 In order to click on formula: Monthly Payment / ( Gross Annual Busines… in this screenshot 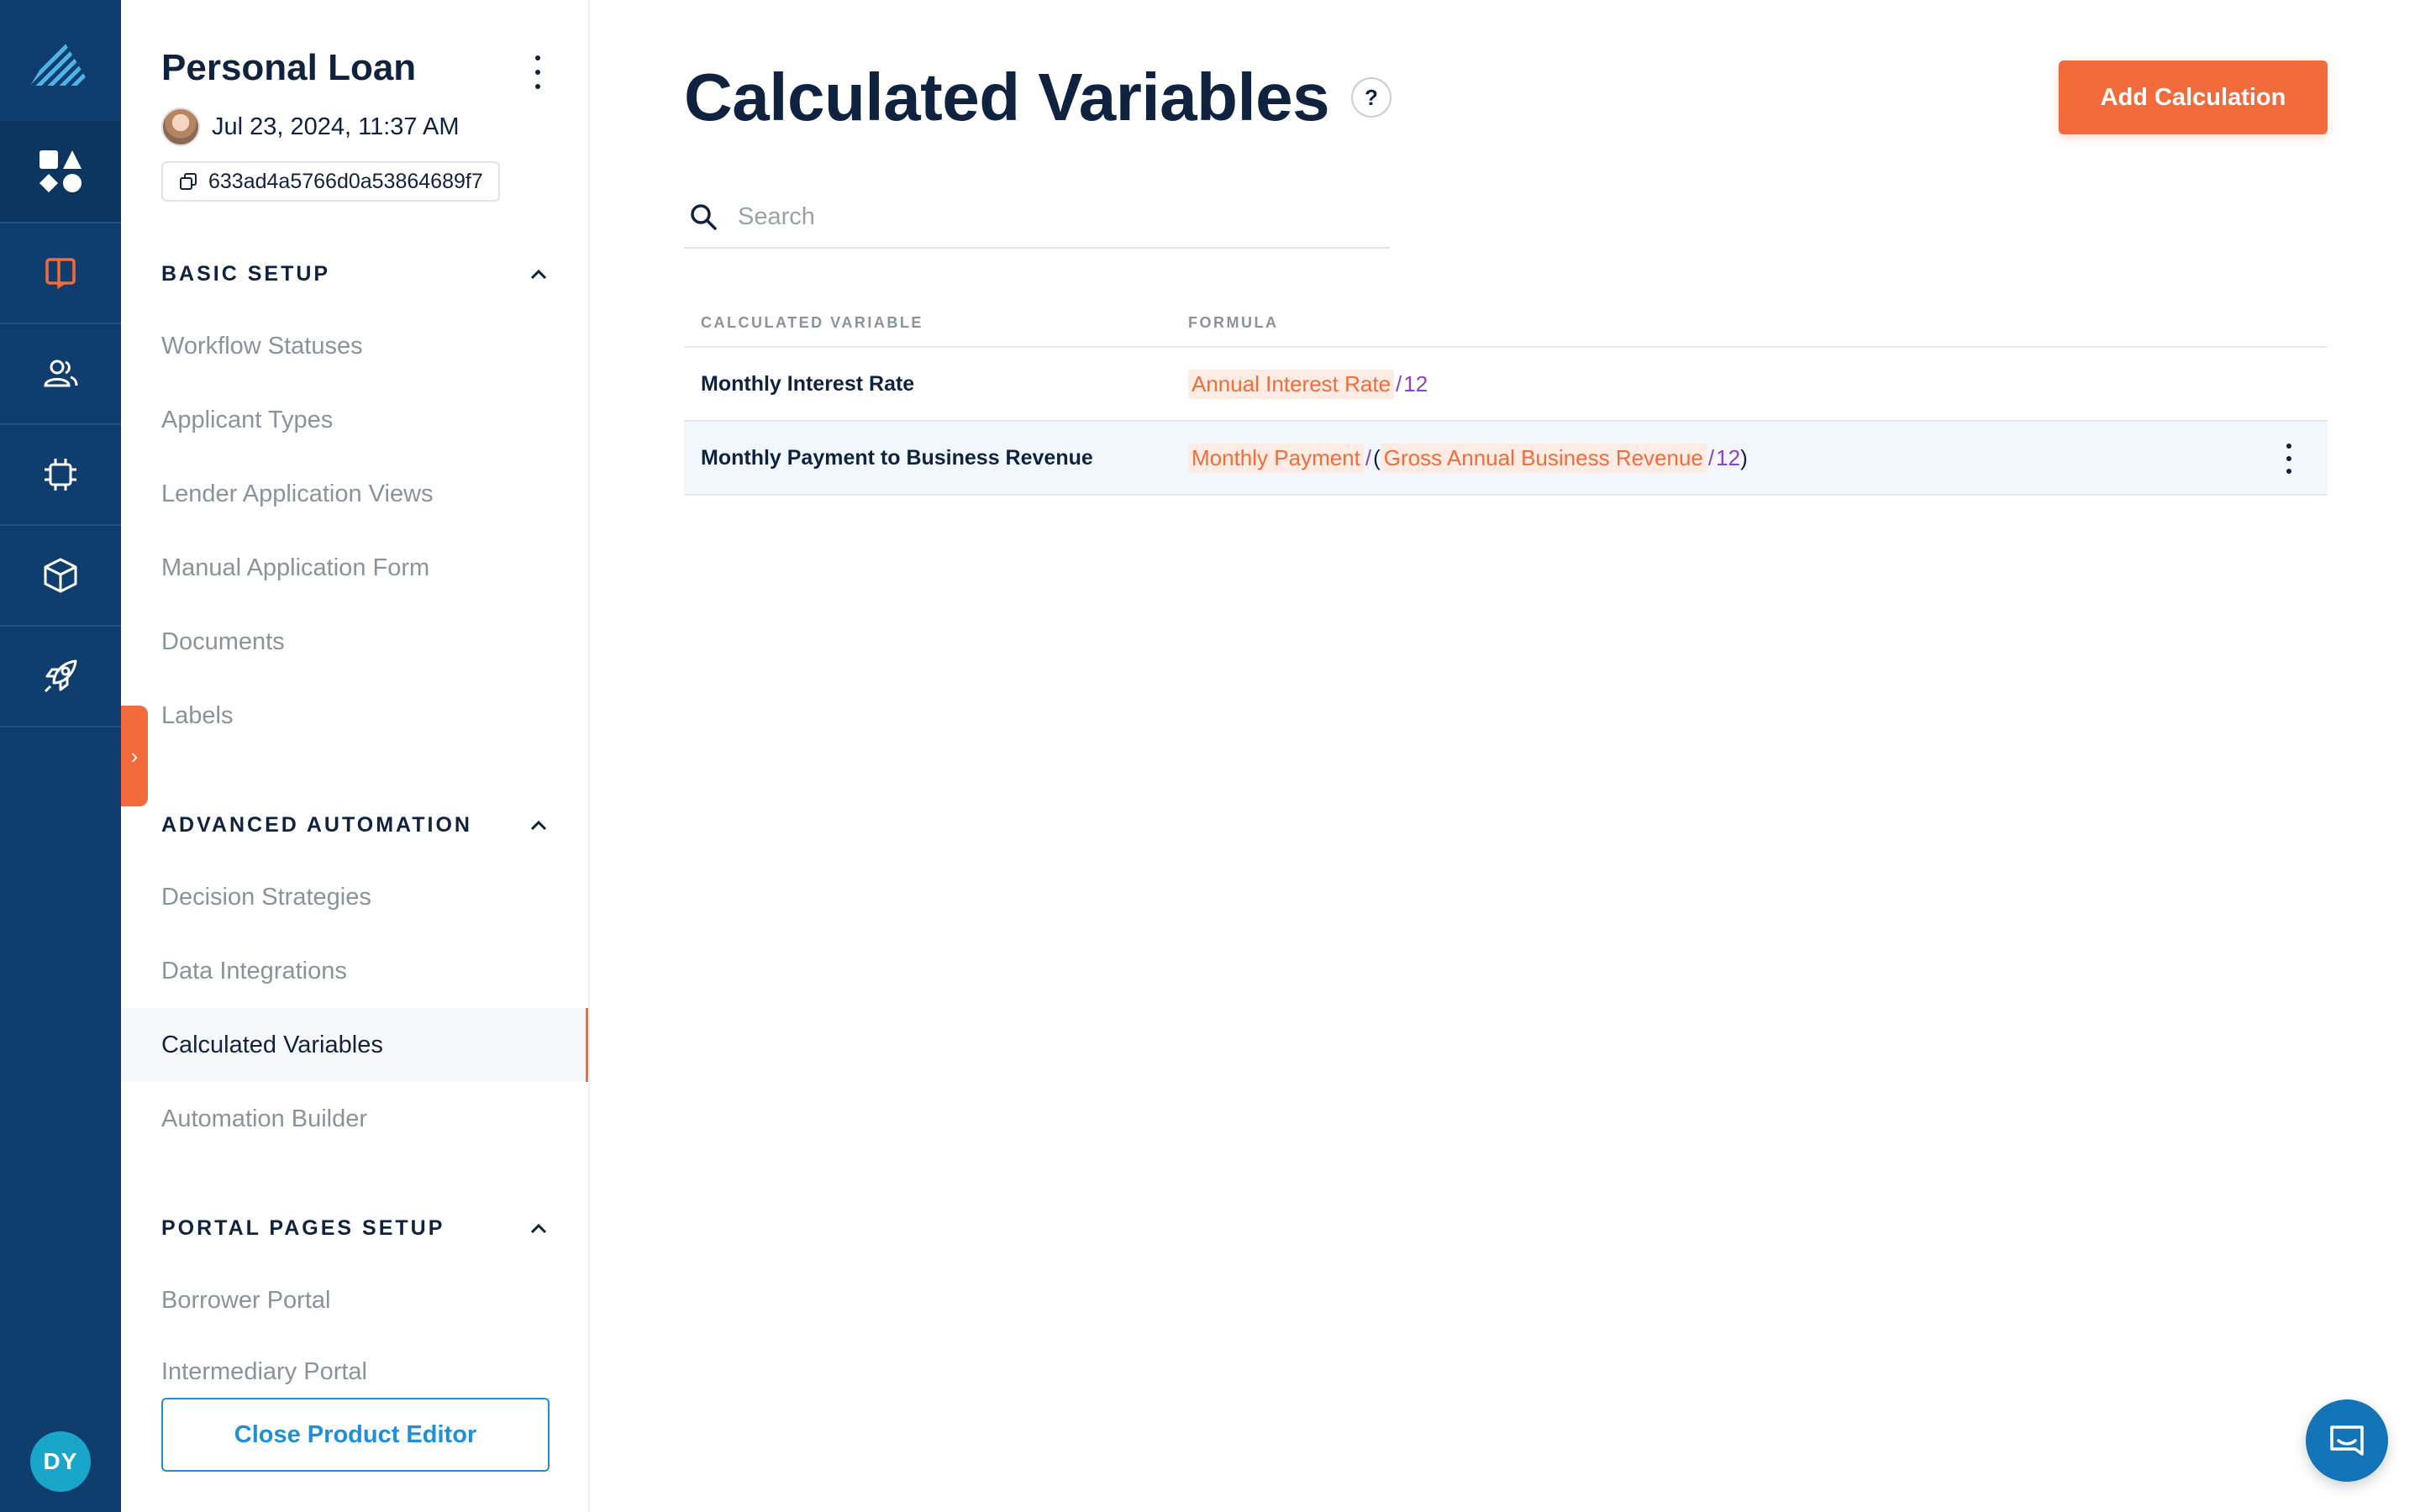, I will do `click(1758, 458)`.